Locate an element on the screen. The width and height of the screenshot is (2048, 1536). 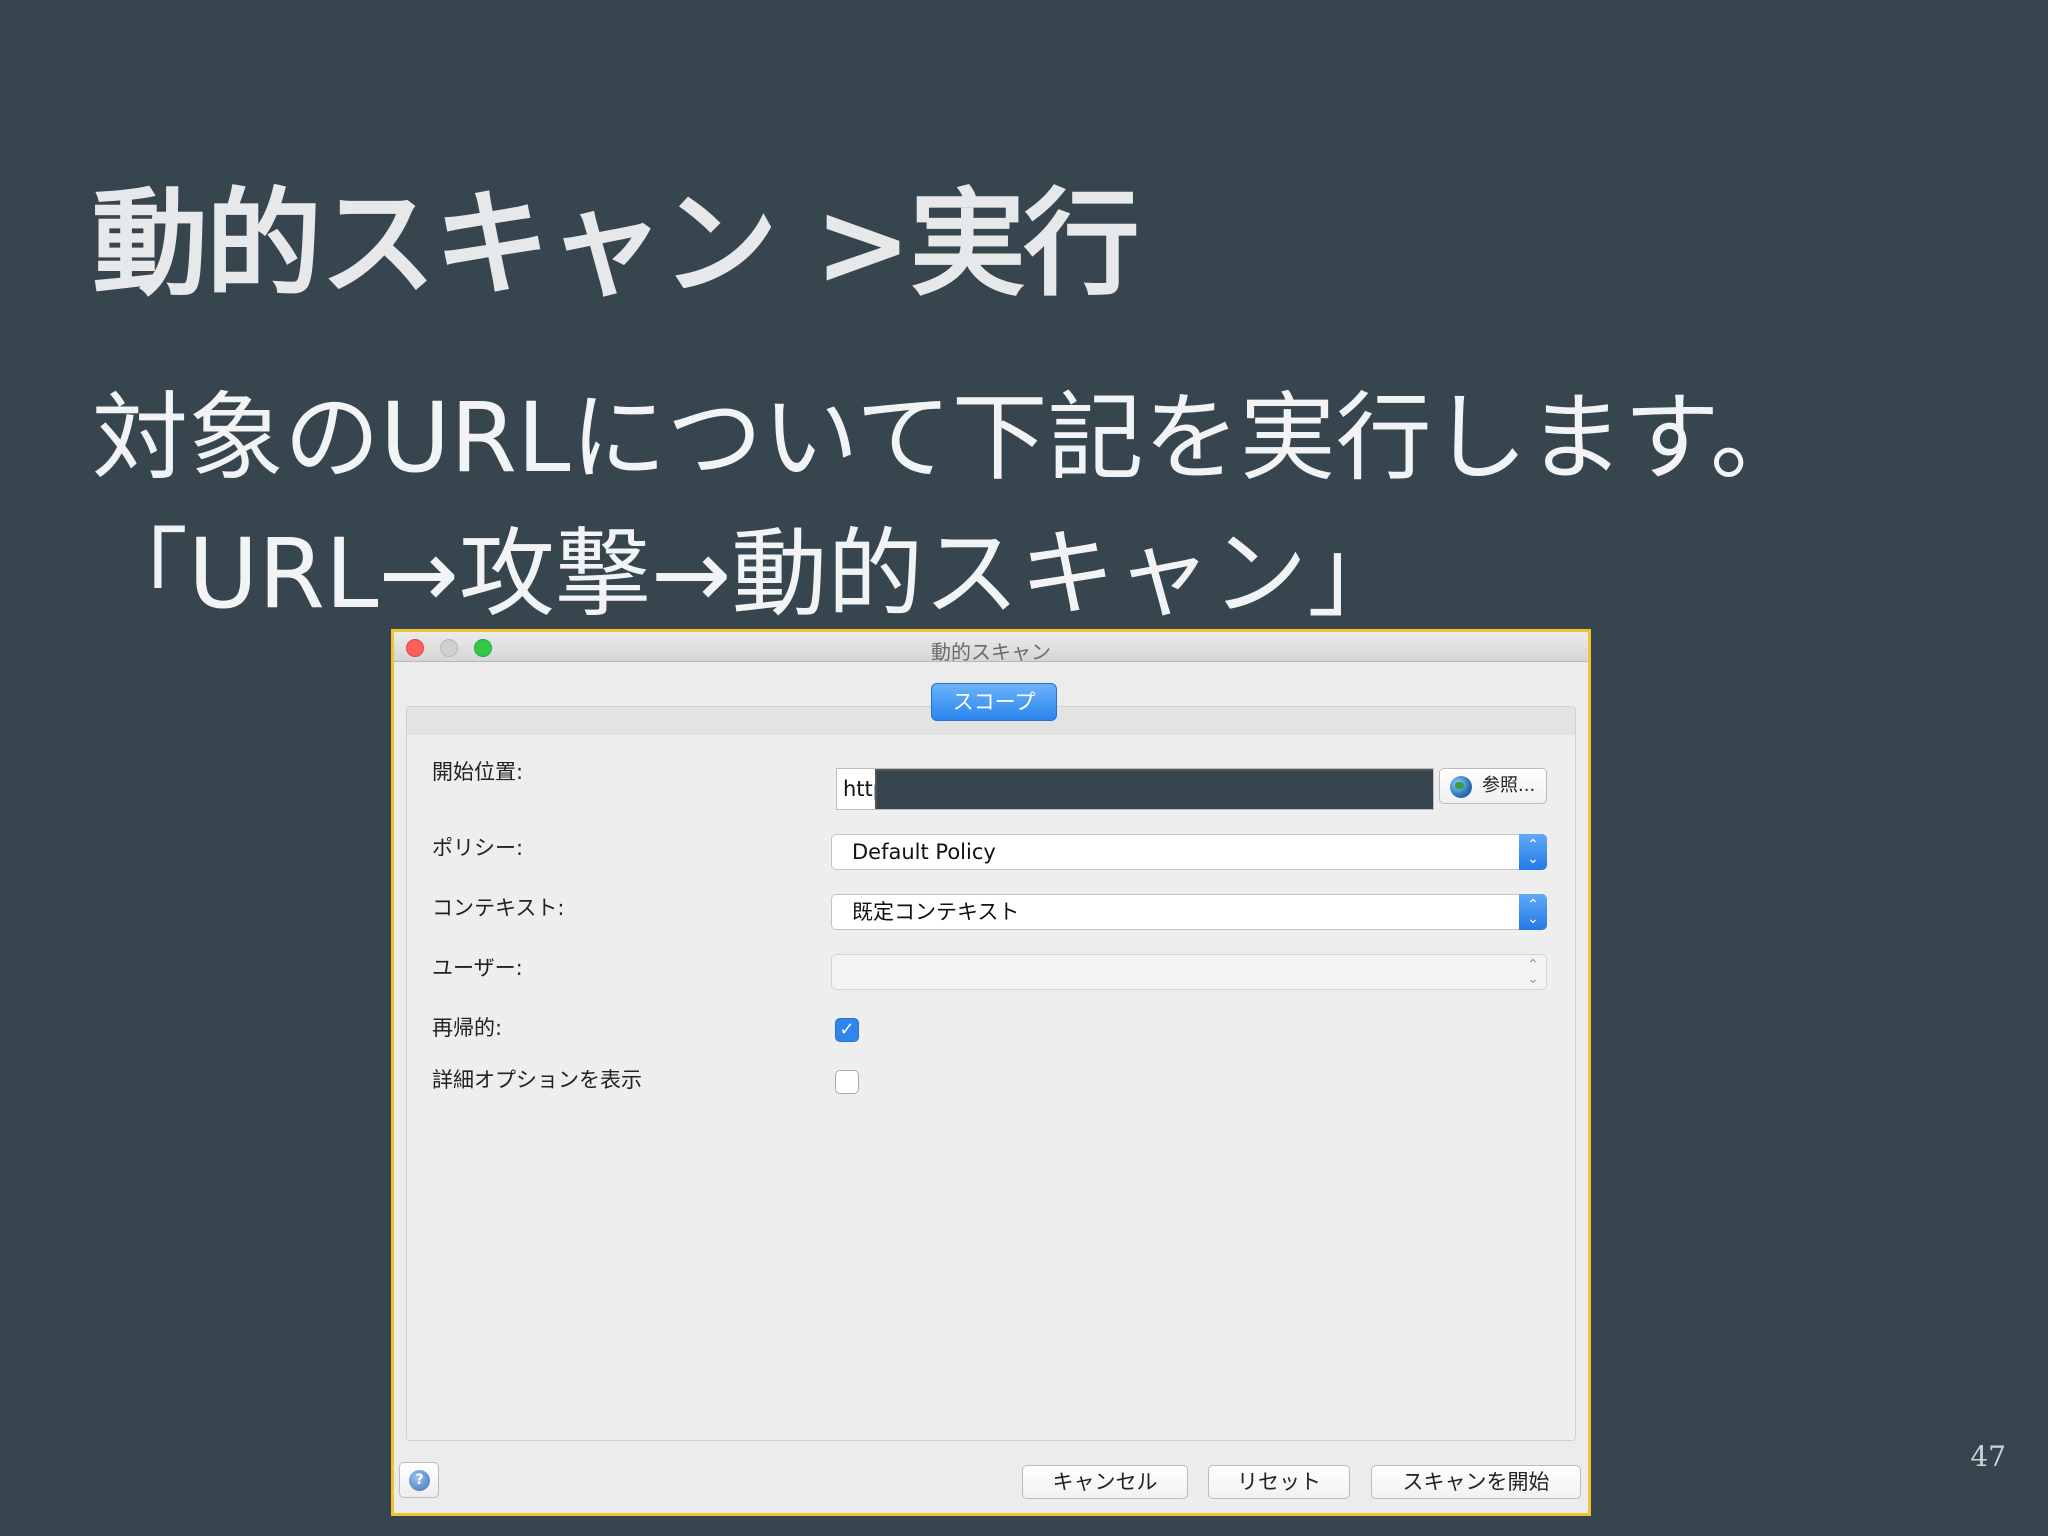
recursive-checkbox: ✓ is located at coordinates (847, 1030).